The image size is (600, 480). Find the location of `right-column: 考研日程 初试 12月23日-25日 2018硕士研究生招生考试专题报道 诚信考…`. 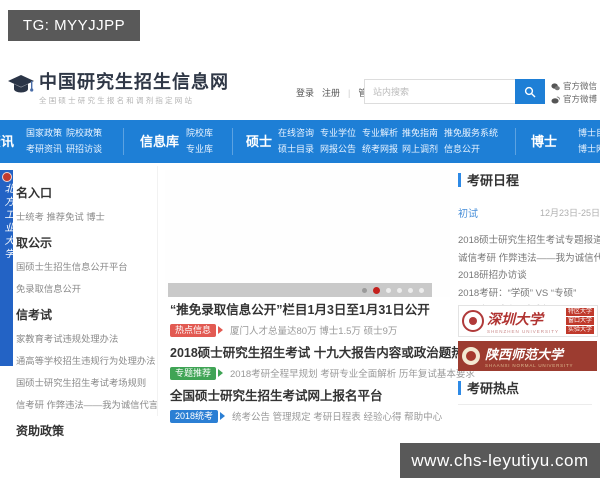

right-column: 考研日程 初试 12月23日-25日 2018硕士研究生招生考试专题报道 诚信考… is located at coordinates (529, 245).